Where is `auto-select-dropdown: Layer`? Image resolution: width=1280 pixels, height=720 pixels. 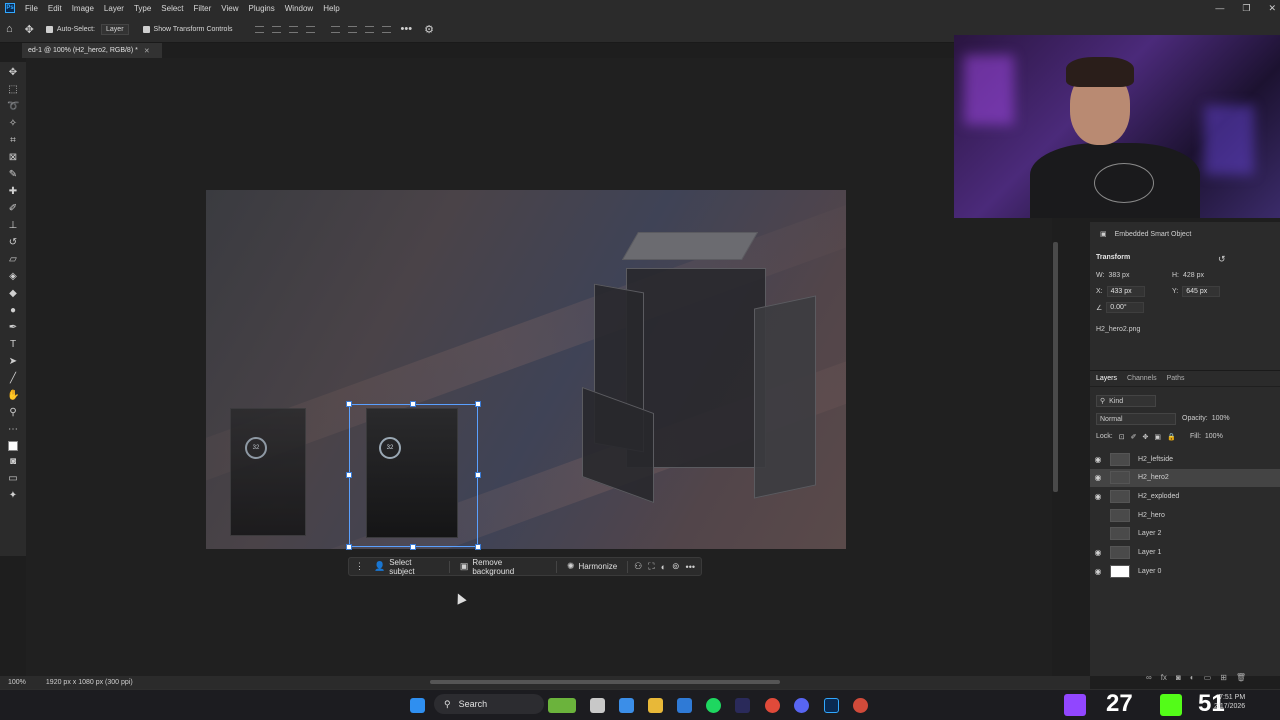
auto-select-dropdown: Layer is located at coordinates (115, 29).